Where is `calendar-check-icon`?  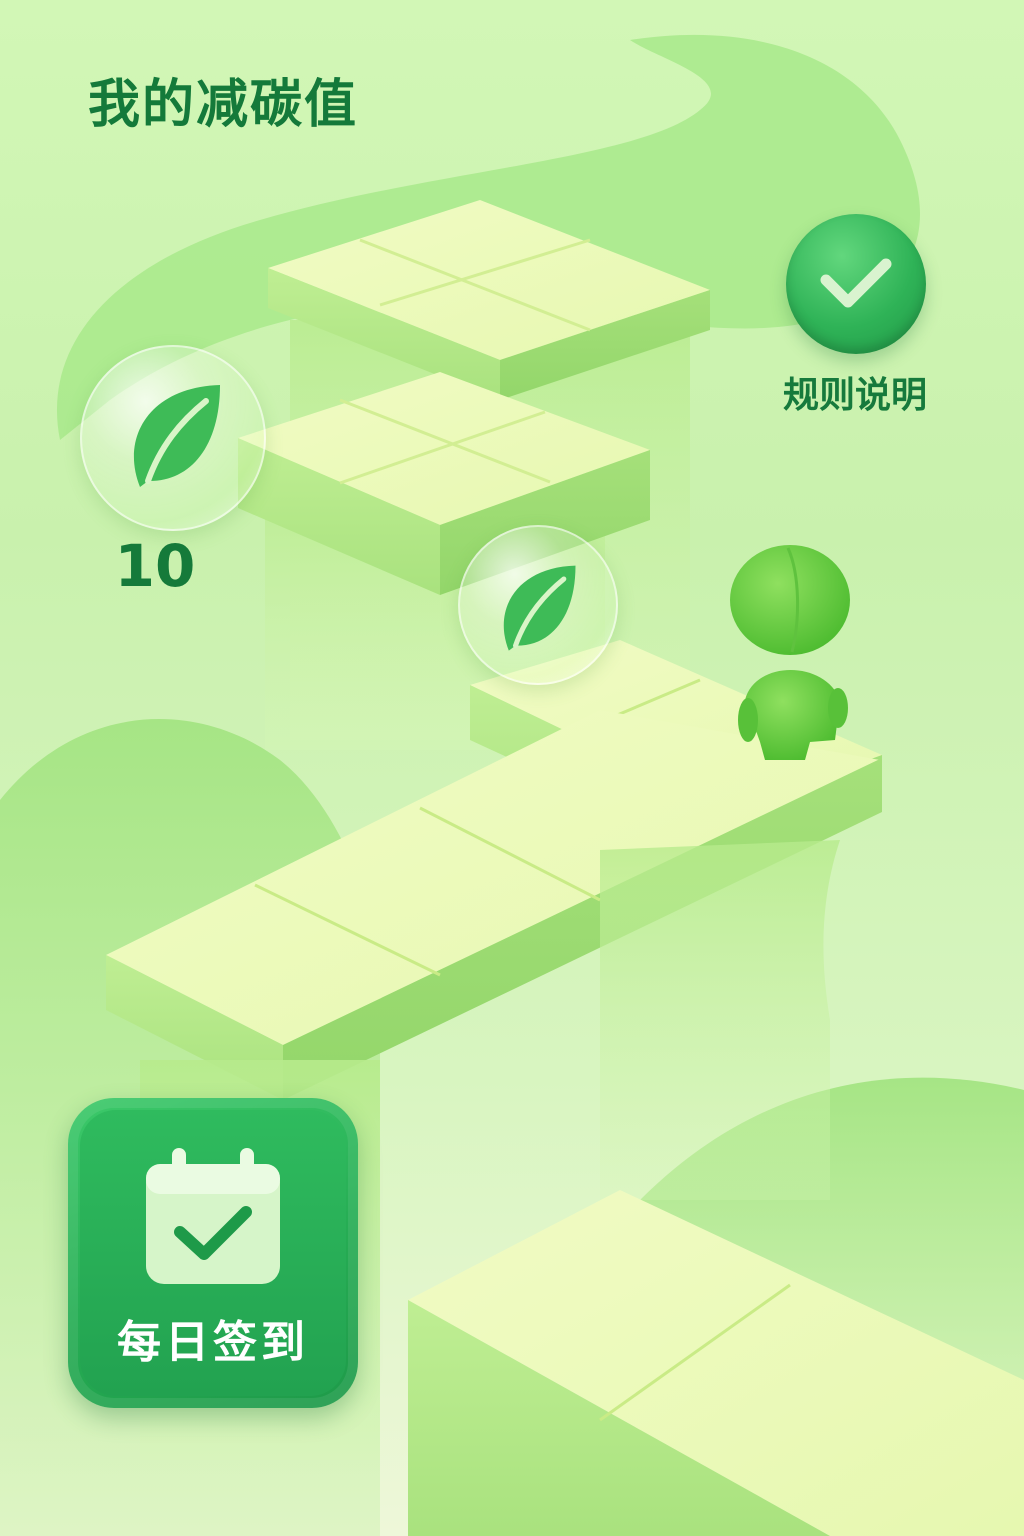
calendar-check-icon is located at coordinates (213, 1216).